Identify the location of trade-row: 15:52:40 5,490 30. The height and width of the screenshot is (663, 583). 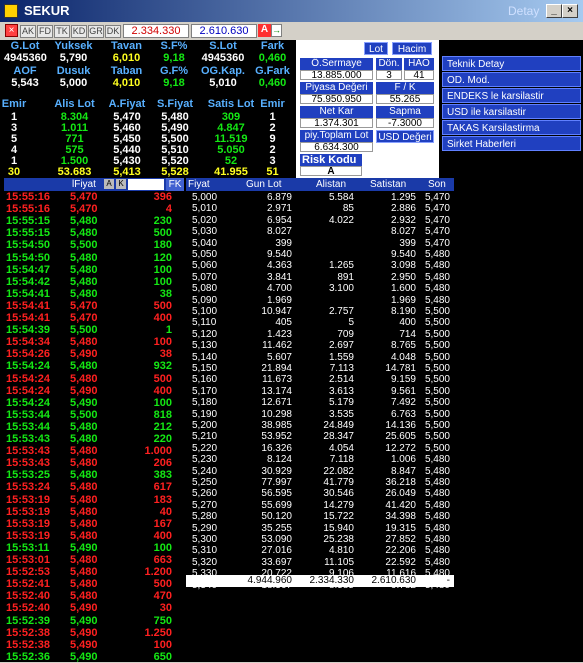
(94, 608).